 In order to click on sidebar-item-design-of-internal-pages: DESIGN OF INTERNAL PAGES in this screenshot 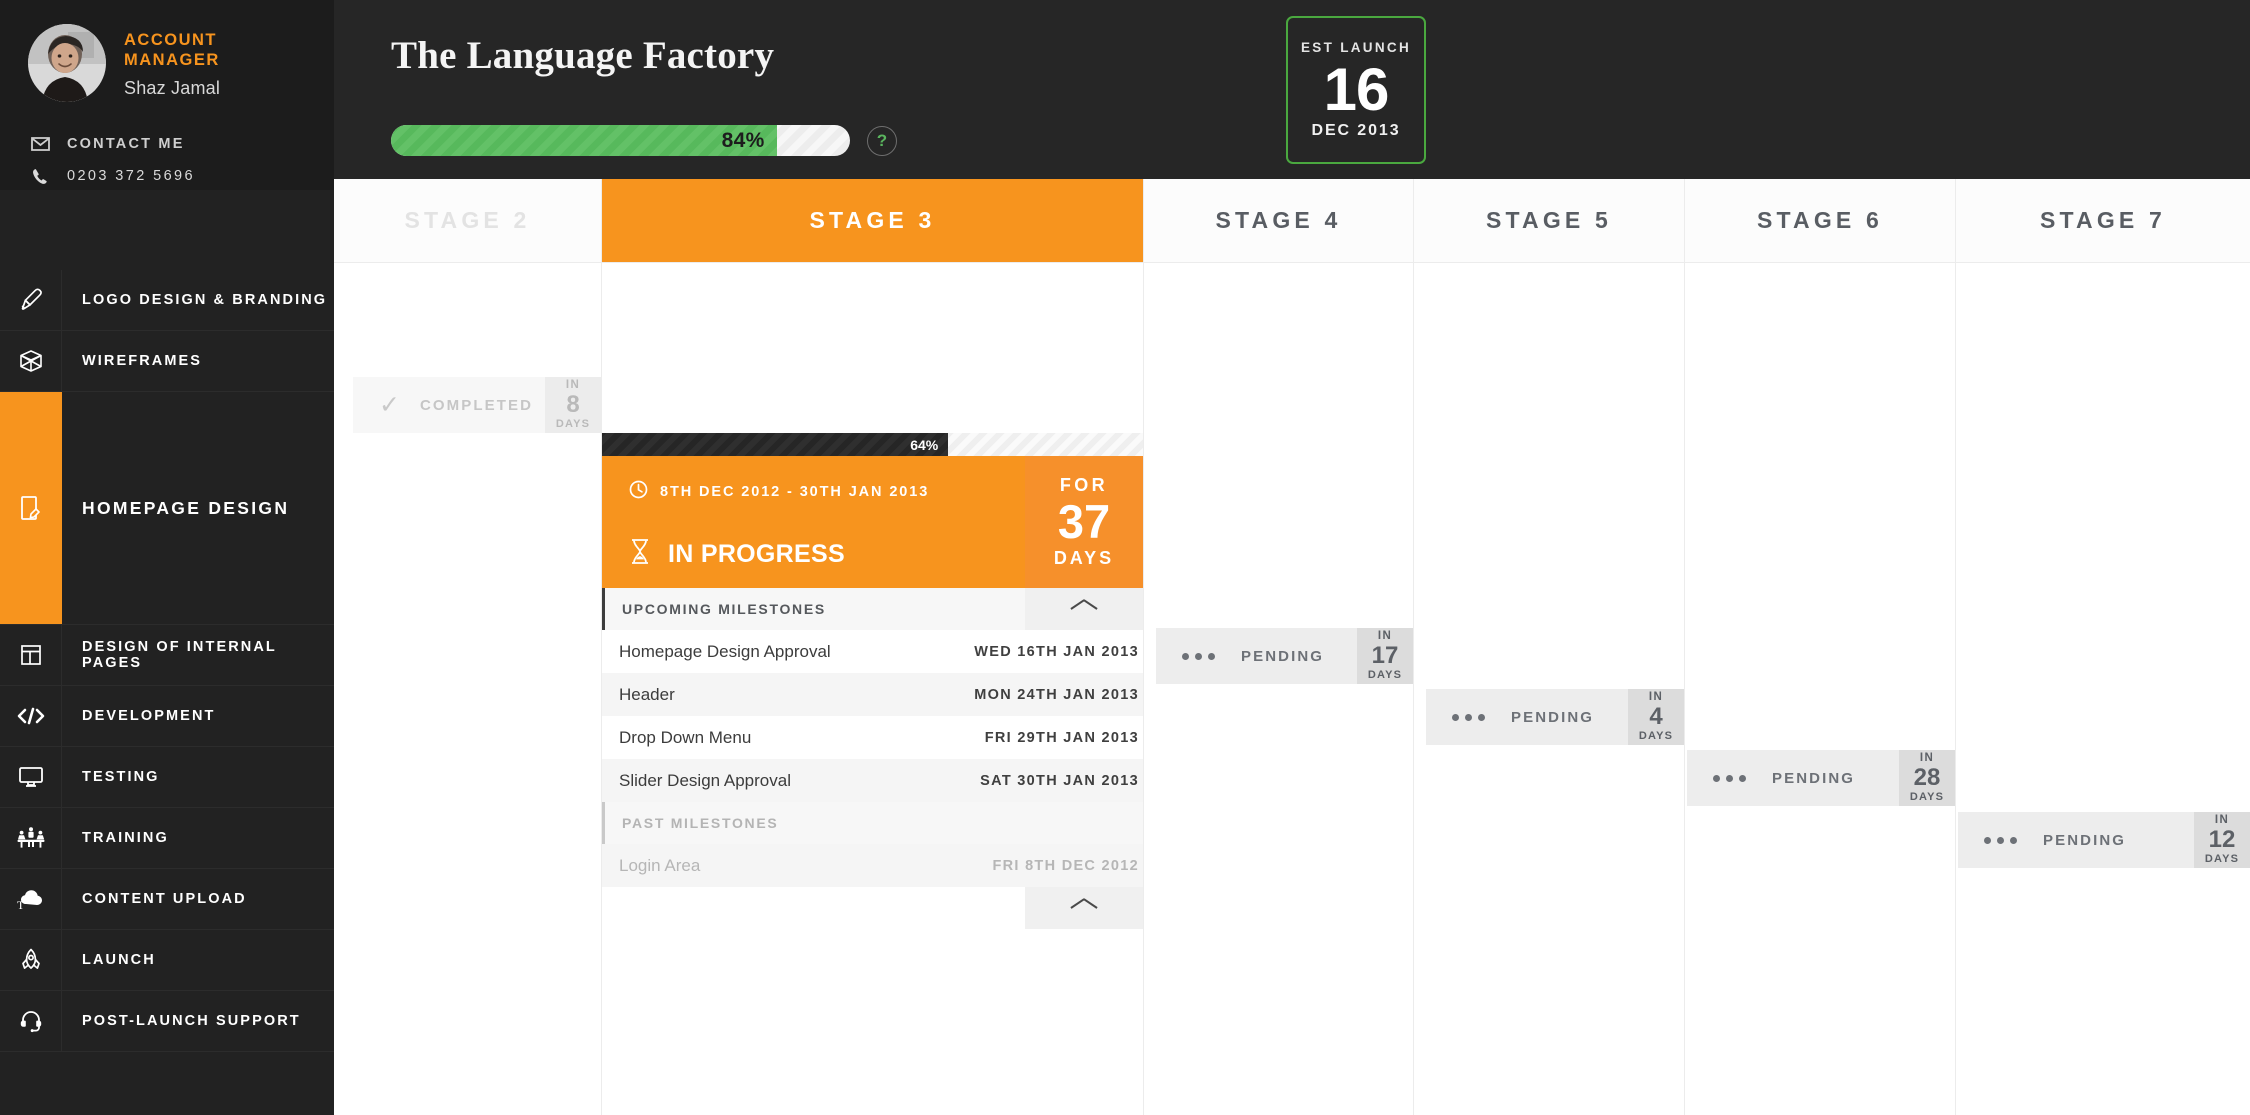, I will do `click(167, 655)`.